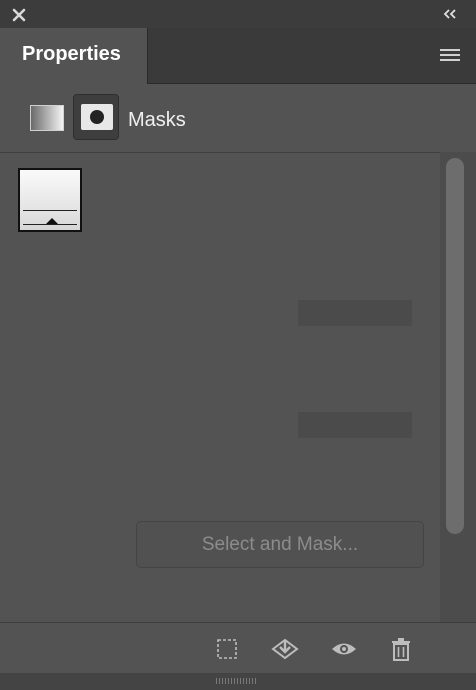 The width and height of the screenshot is (476, 690). I want to click on panel-resize-grip, so click(238, 681).